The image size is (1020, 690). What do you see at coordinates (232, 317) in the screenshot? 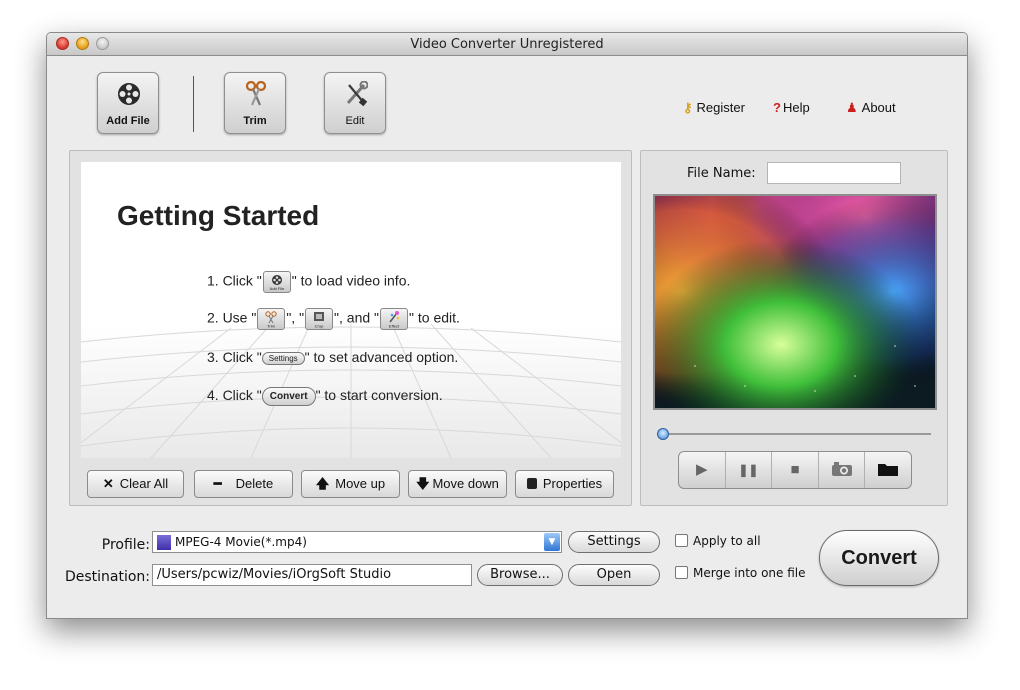
I see `step-2-pre: 2. Use "` at bounding box center [232, 317].